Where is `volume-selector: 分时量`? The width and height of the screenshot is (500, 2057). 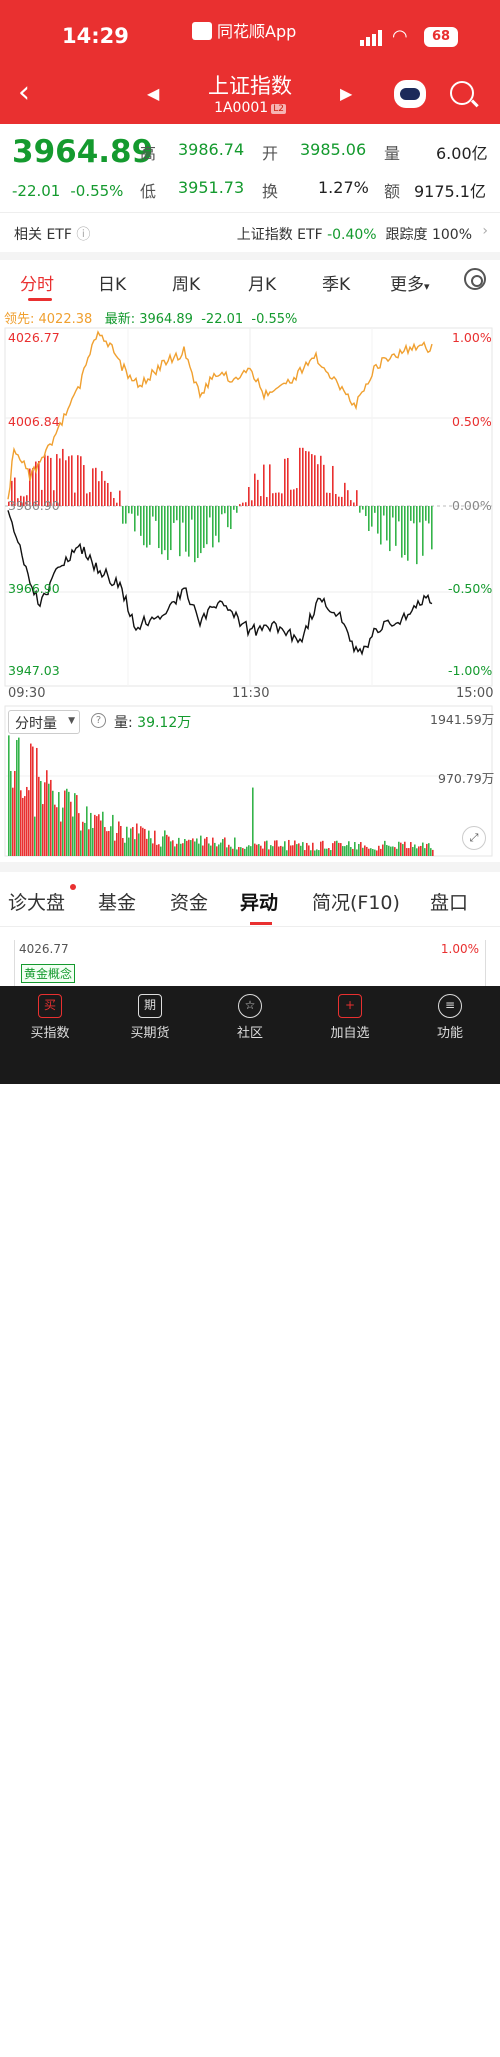
volume-selector: 分时量 is located at coordinates (44, 722).